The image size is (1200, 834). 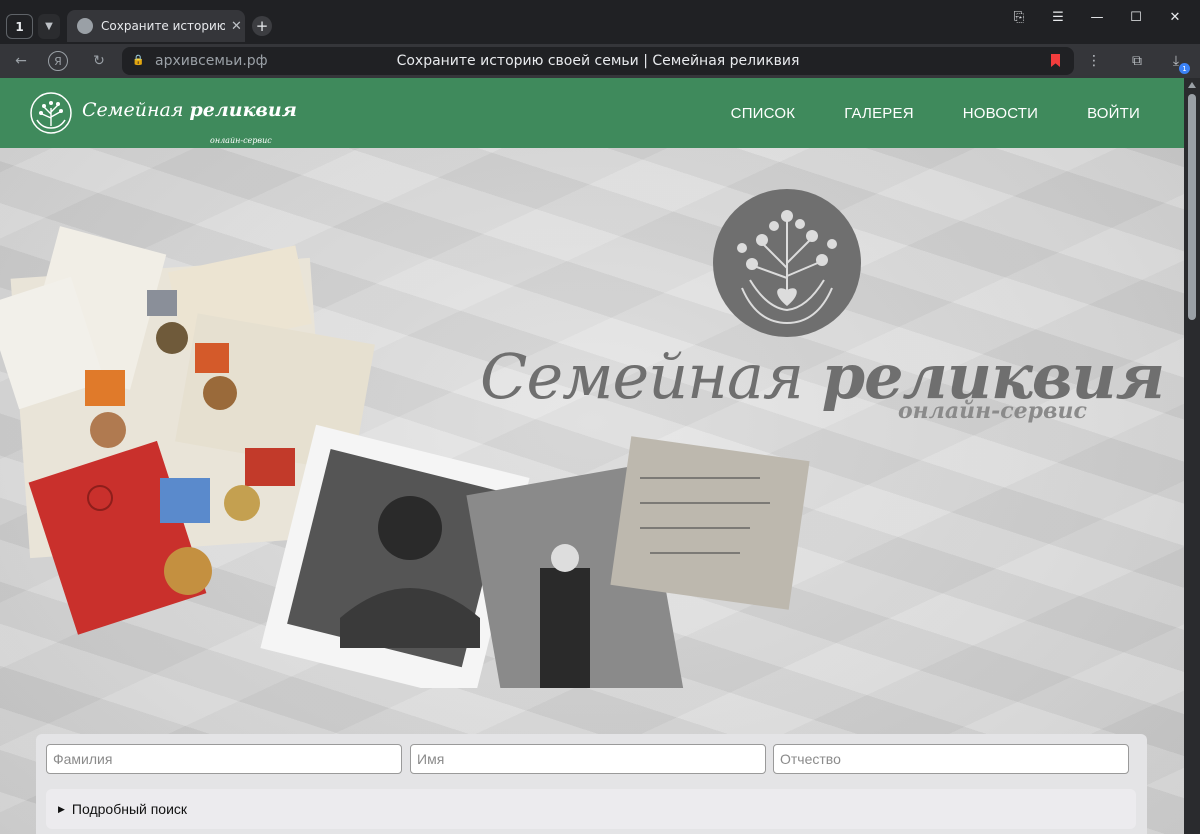 What do you see at coordinates (19, 26) in the screenshot?
I see `tab-counter: 1` at bounding box center [19, 26].